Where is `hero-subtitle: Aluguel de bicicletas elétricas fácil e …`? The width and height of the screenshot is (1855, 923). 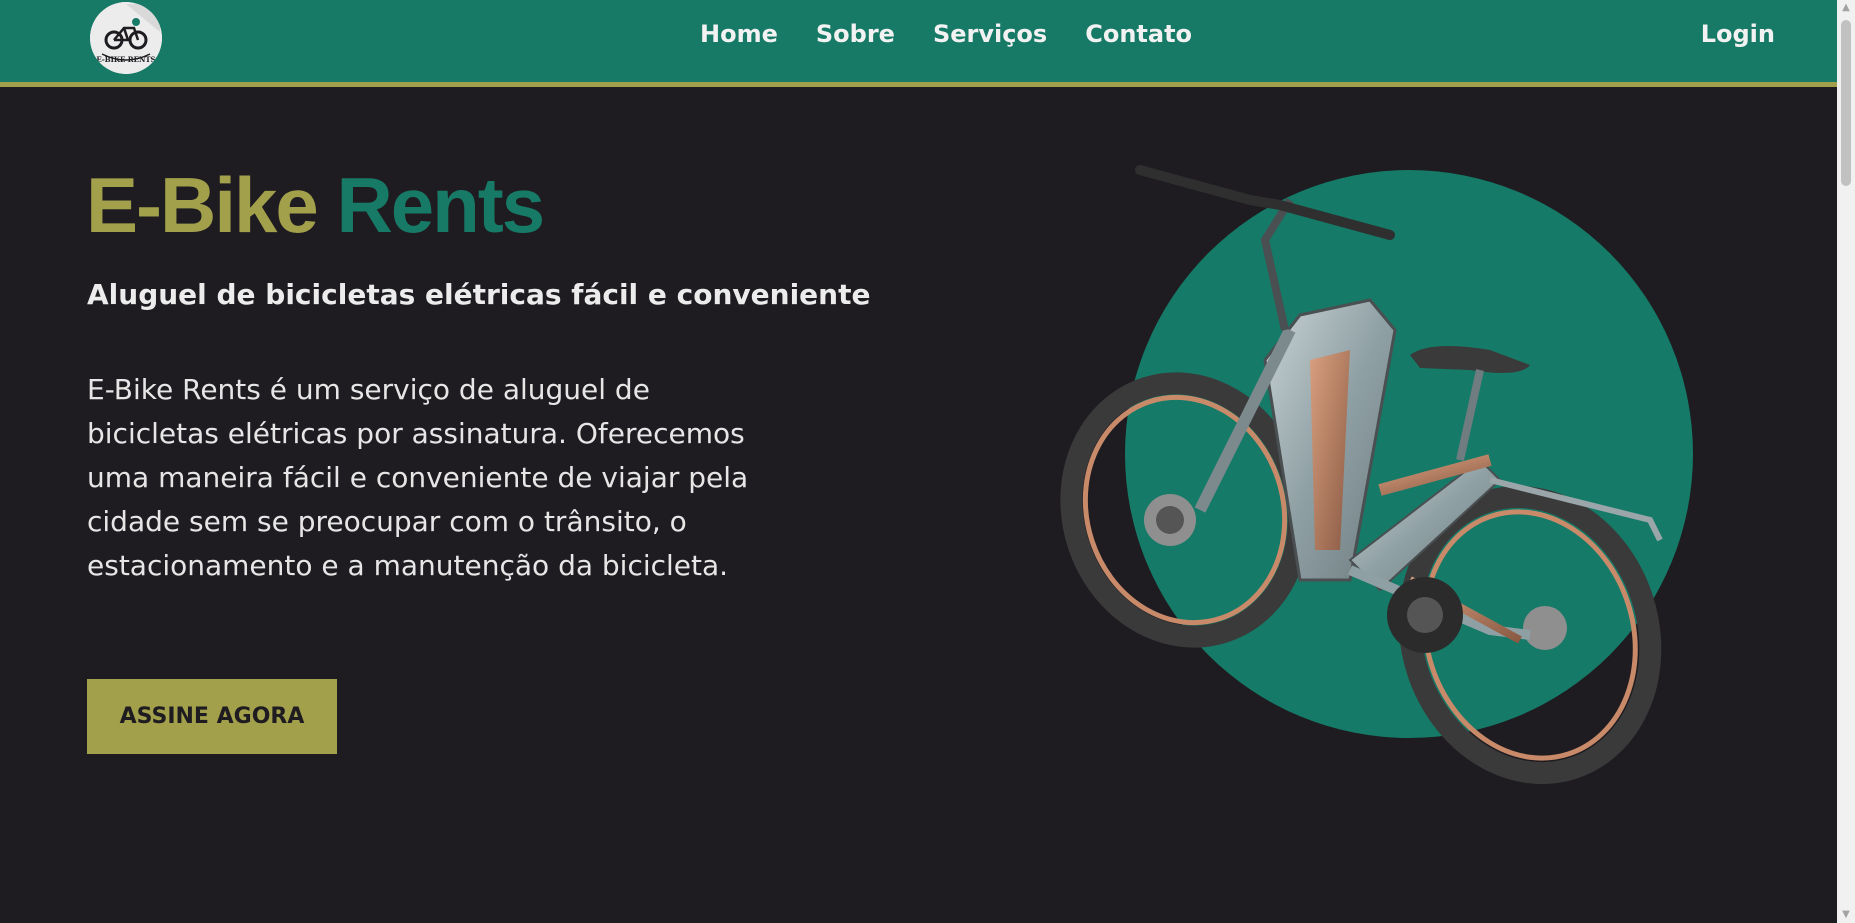 hero-subtitle: Aluguel de bicicletas elétricas fácil e … is located at coordinates (479, 294).